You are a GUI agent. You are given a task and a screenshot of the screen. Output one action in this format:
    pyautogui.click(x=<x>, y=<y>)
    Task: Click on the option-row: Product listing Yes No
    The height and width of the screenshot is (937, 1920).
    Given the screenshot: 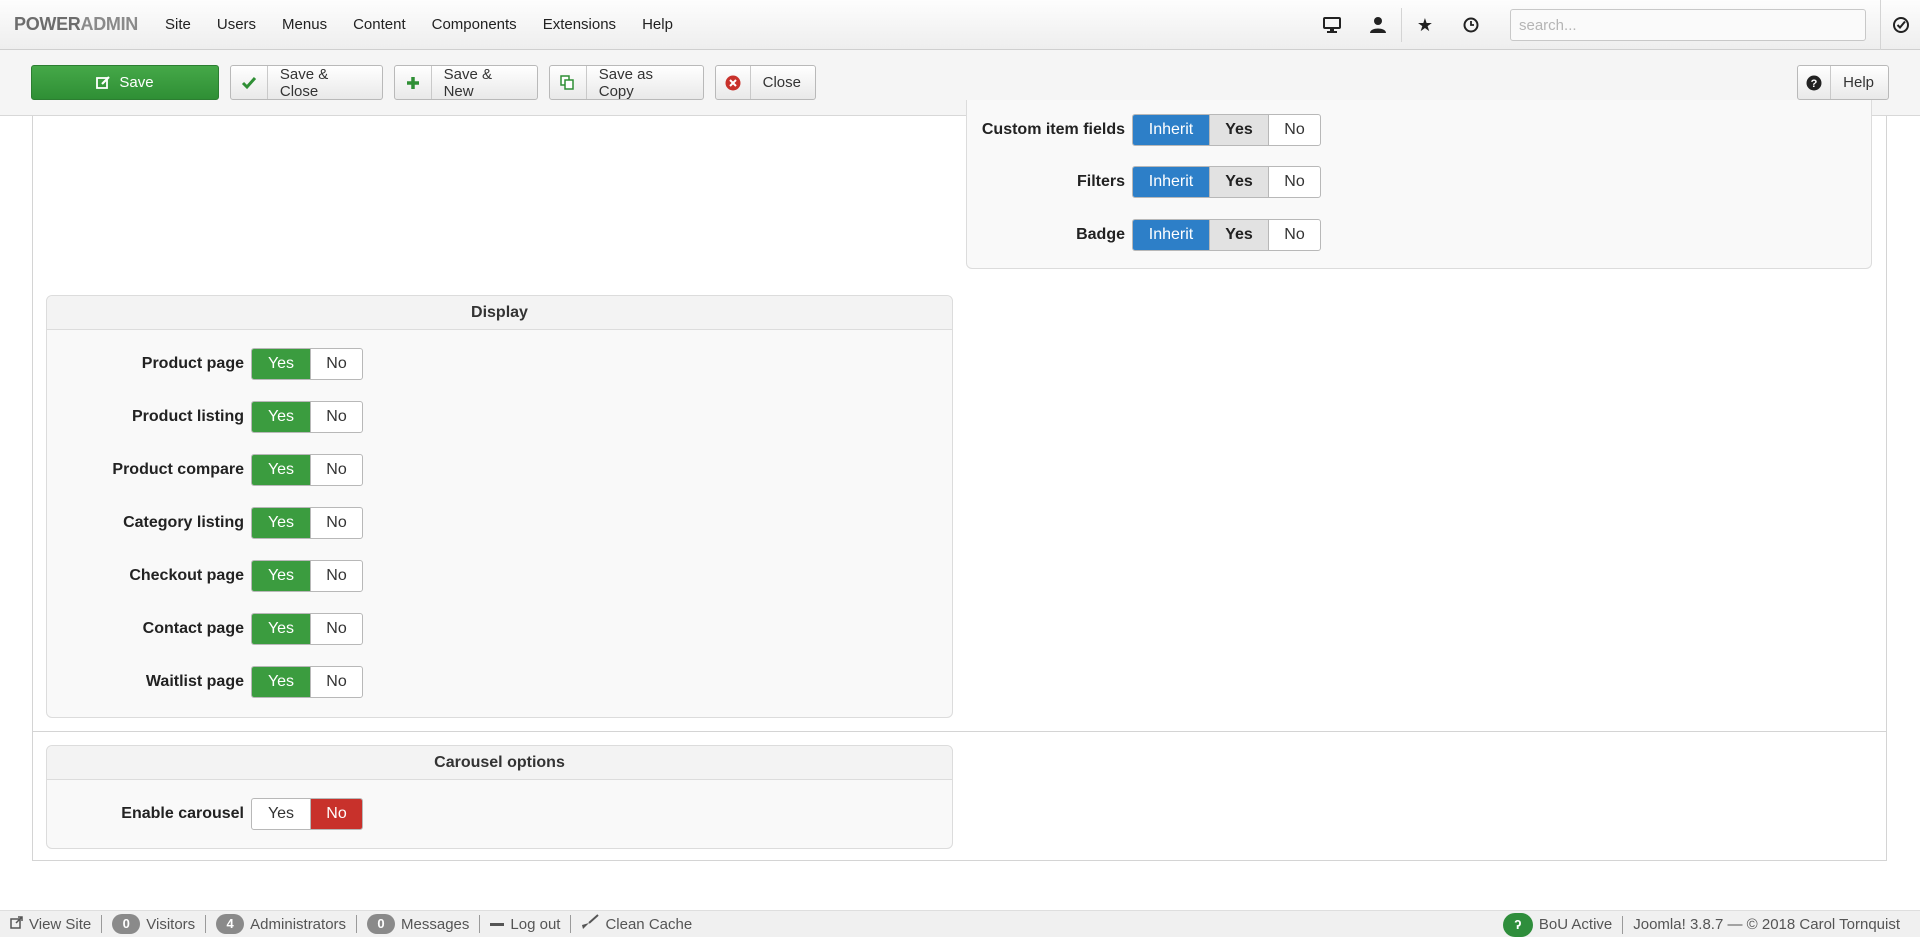 What is the action you would take?
    pyautogui.click(x=205, y=417)
    